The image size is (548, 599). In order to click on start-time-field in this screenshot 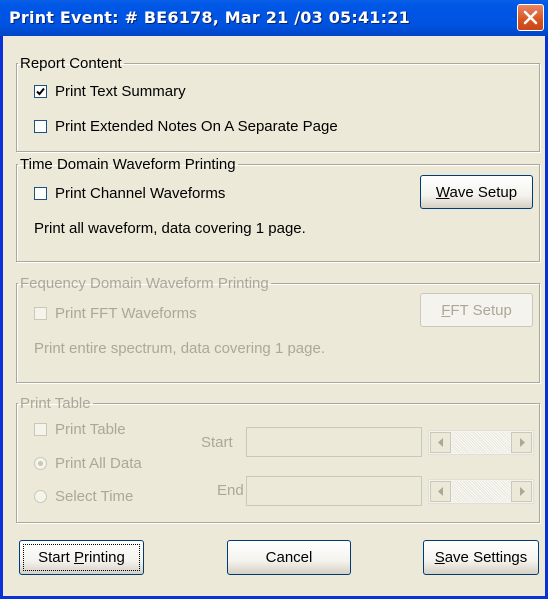, I will do `click(334, 442)`.